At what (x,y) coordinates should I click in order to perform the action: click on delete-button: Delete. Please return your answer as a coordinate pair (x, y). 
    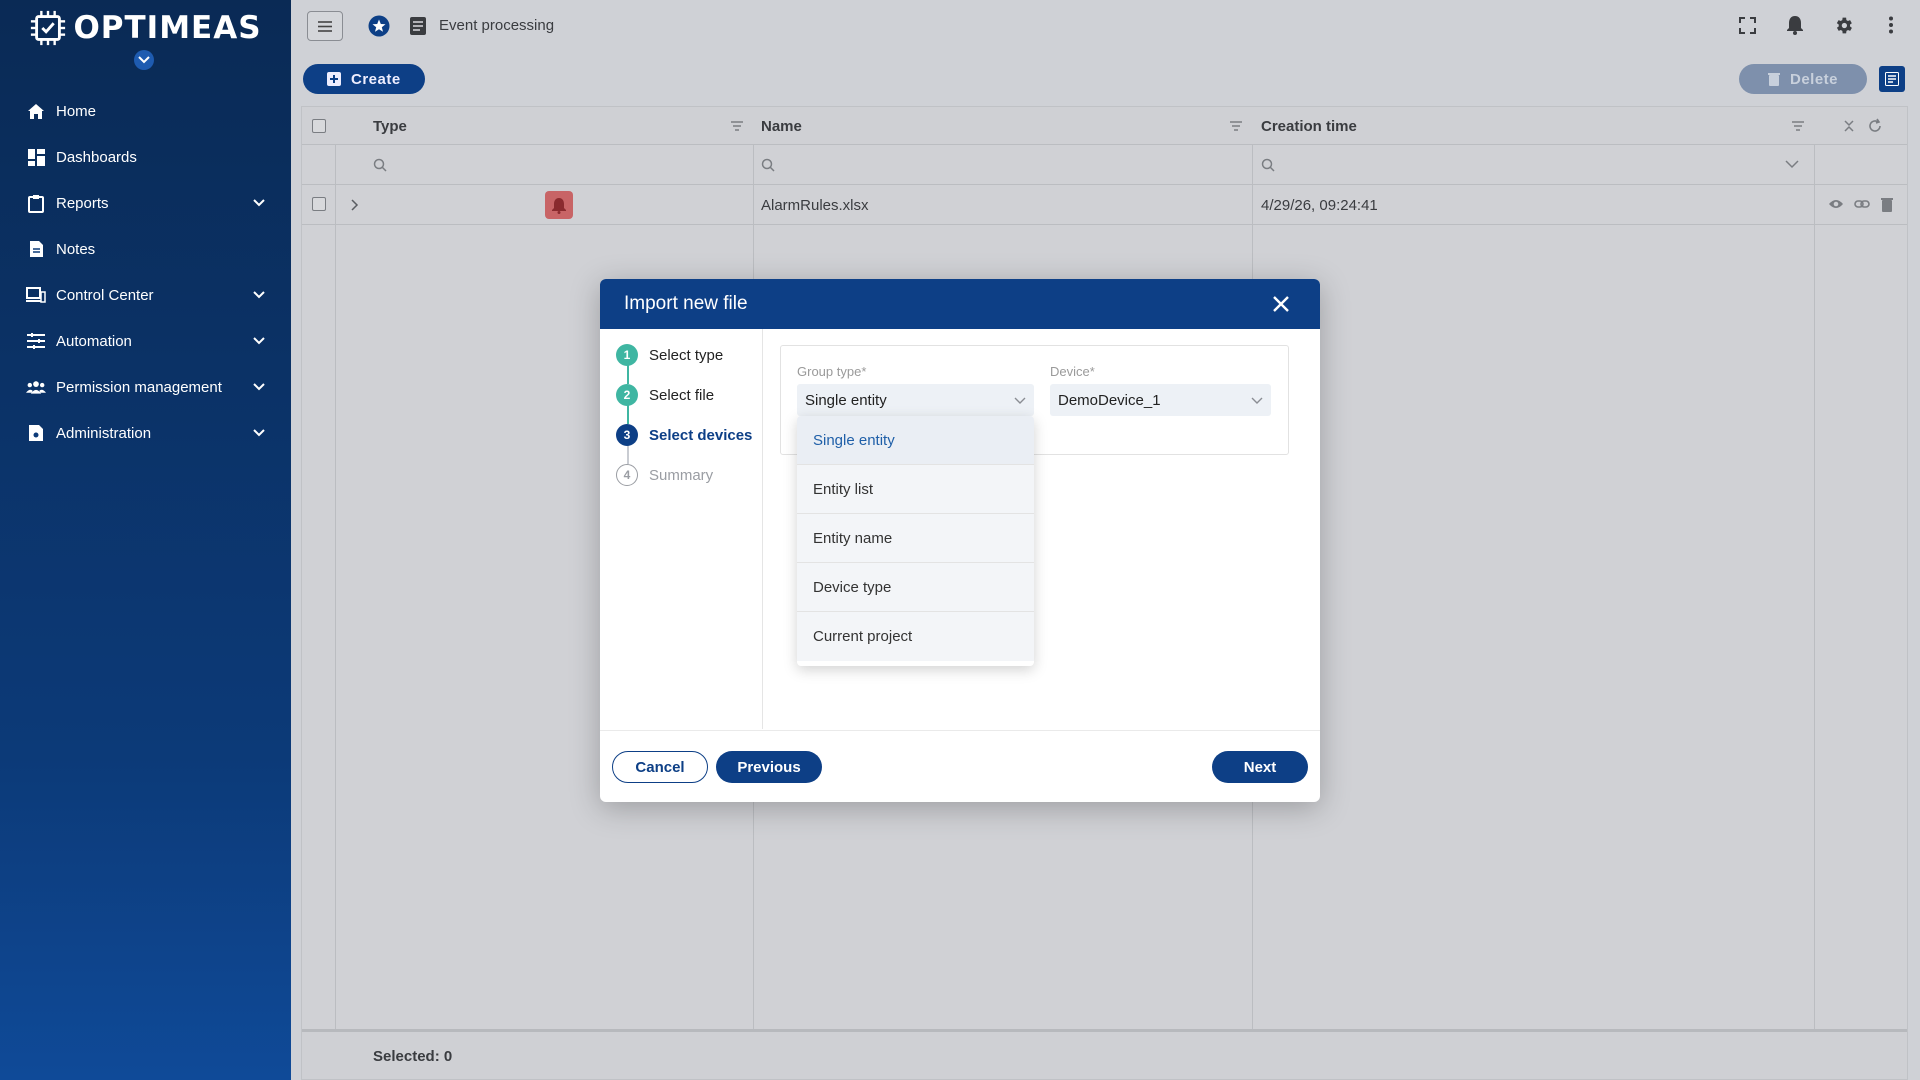
    Looking at the image, I should click on (1803, 79).